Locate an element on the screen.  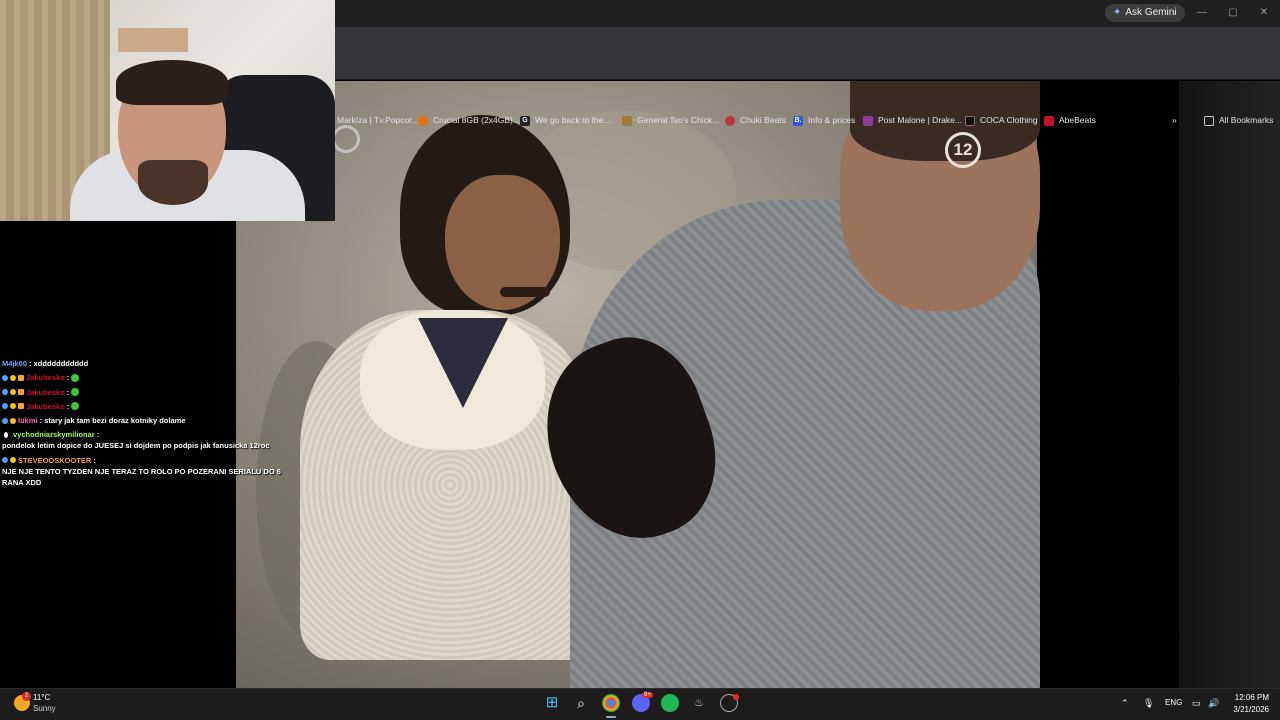
chrome-icon is located at coordinates (611, 703).